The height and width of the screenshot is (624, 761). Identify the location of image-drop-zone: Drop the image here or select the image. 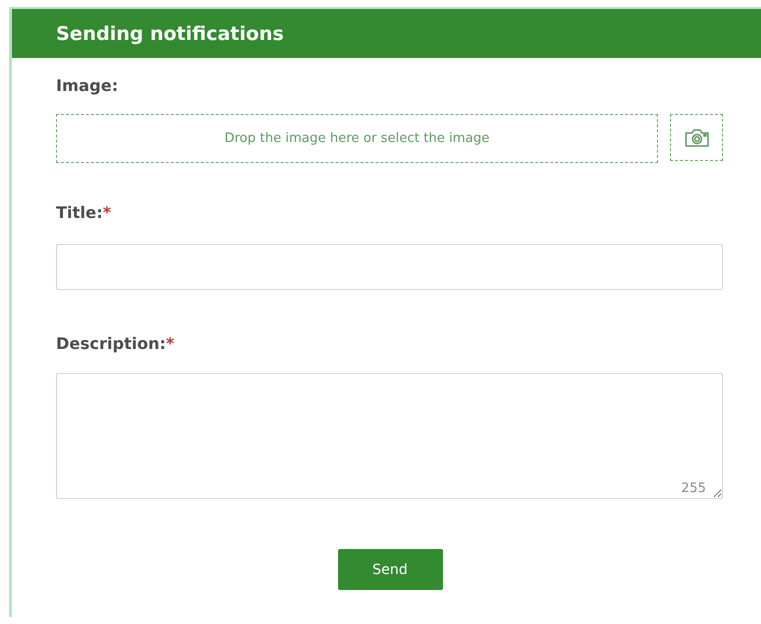
(357, 138).